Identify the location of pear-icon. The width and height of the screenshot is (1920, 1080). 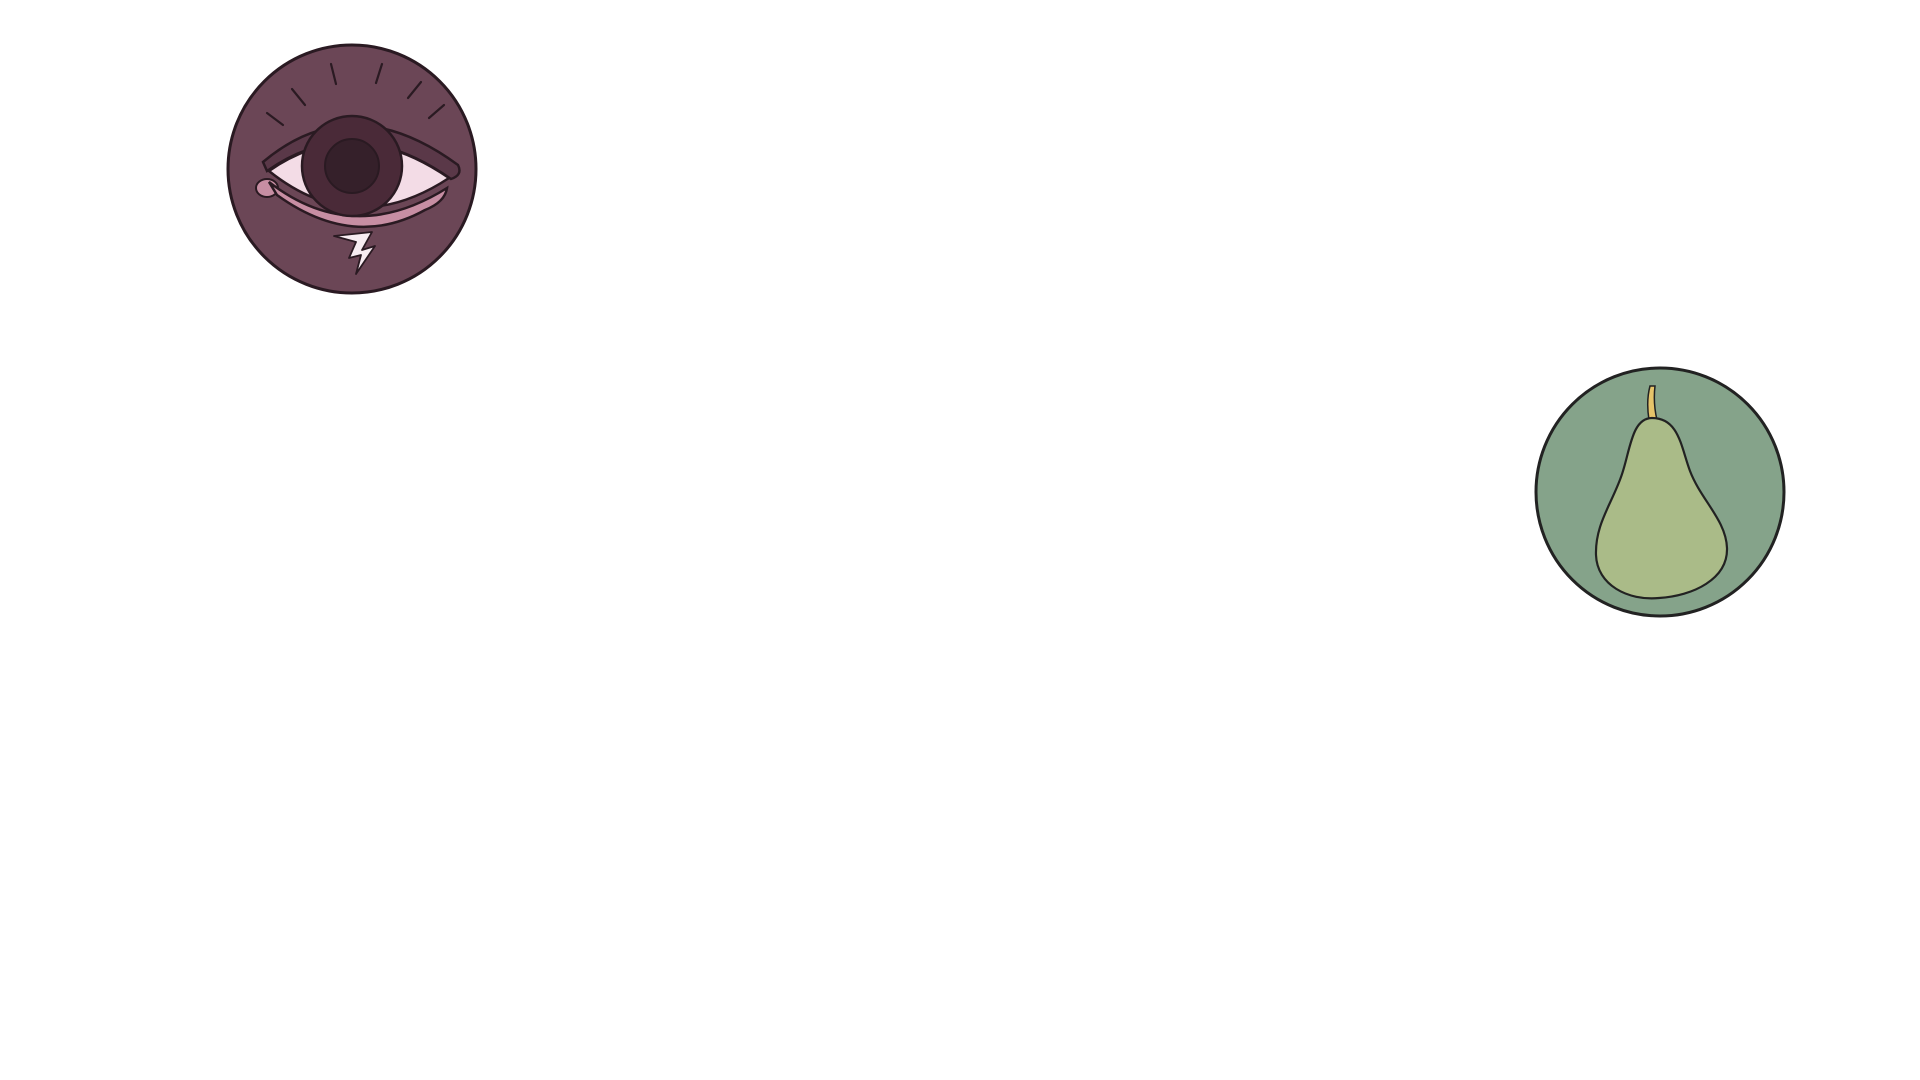
(1660, 492).